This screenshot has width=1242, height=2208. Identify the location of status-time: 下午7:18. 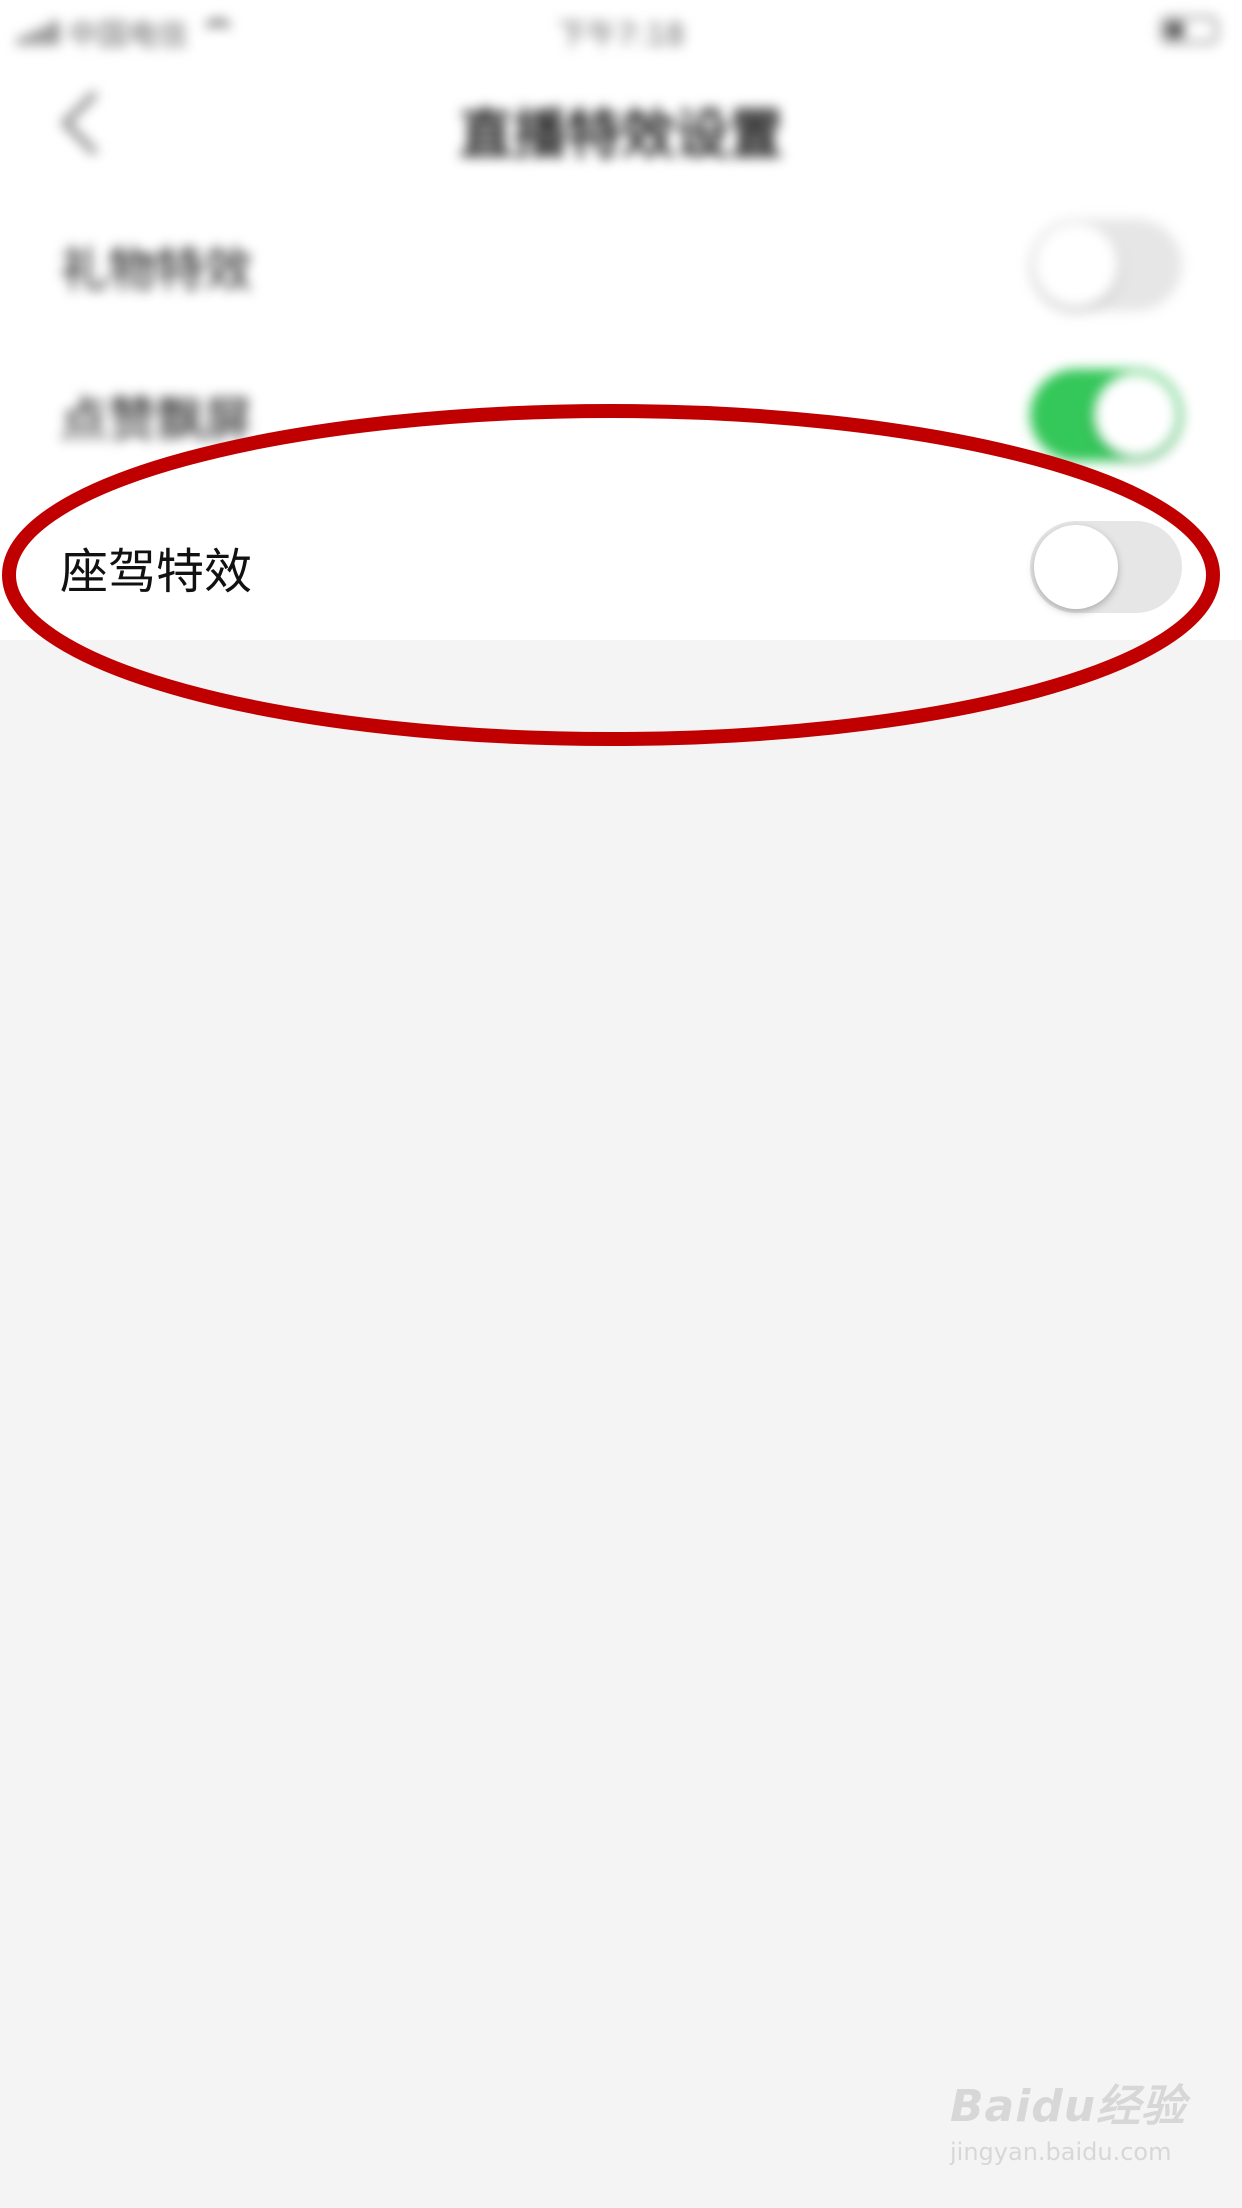
(621, 35).